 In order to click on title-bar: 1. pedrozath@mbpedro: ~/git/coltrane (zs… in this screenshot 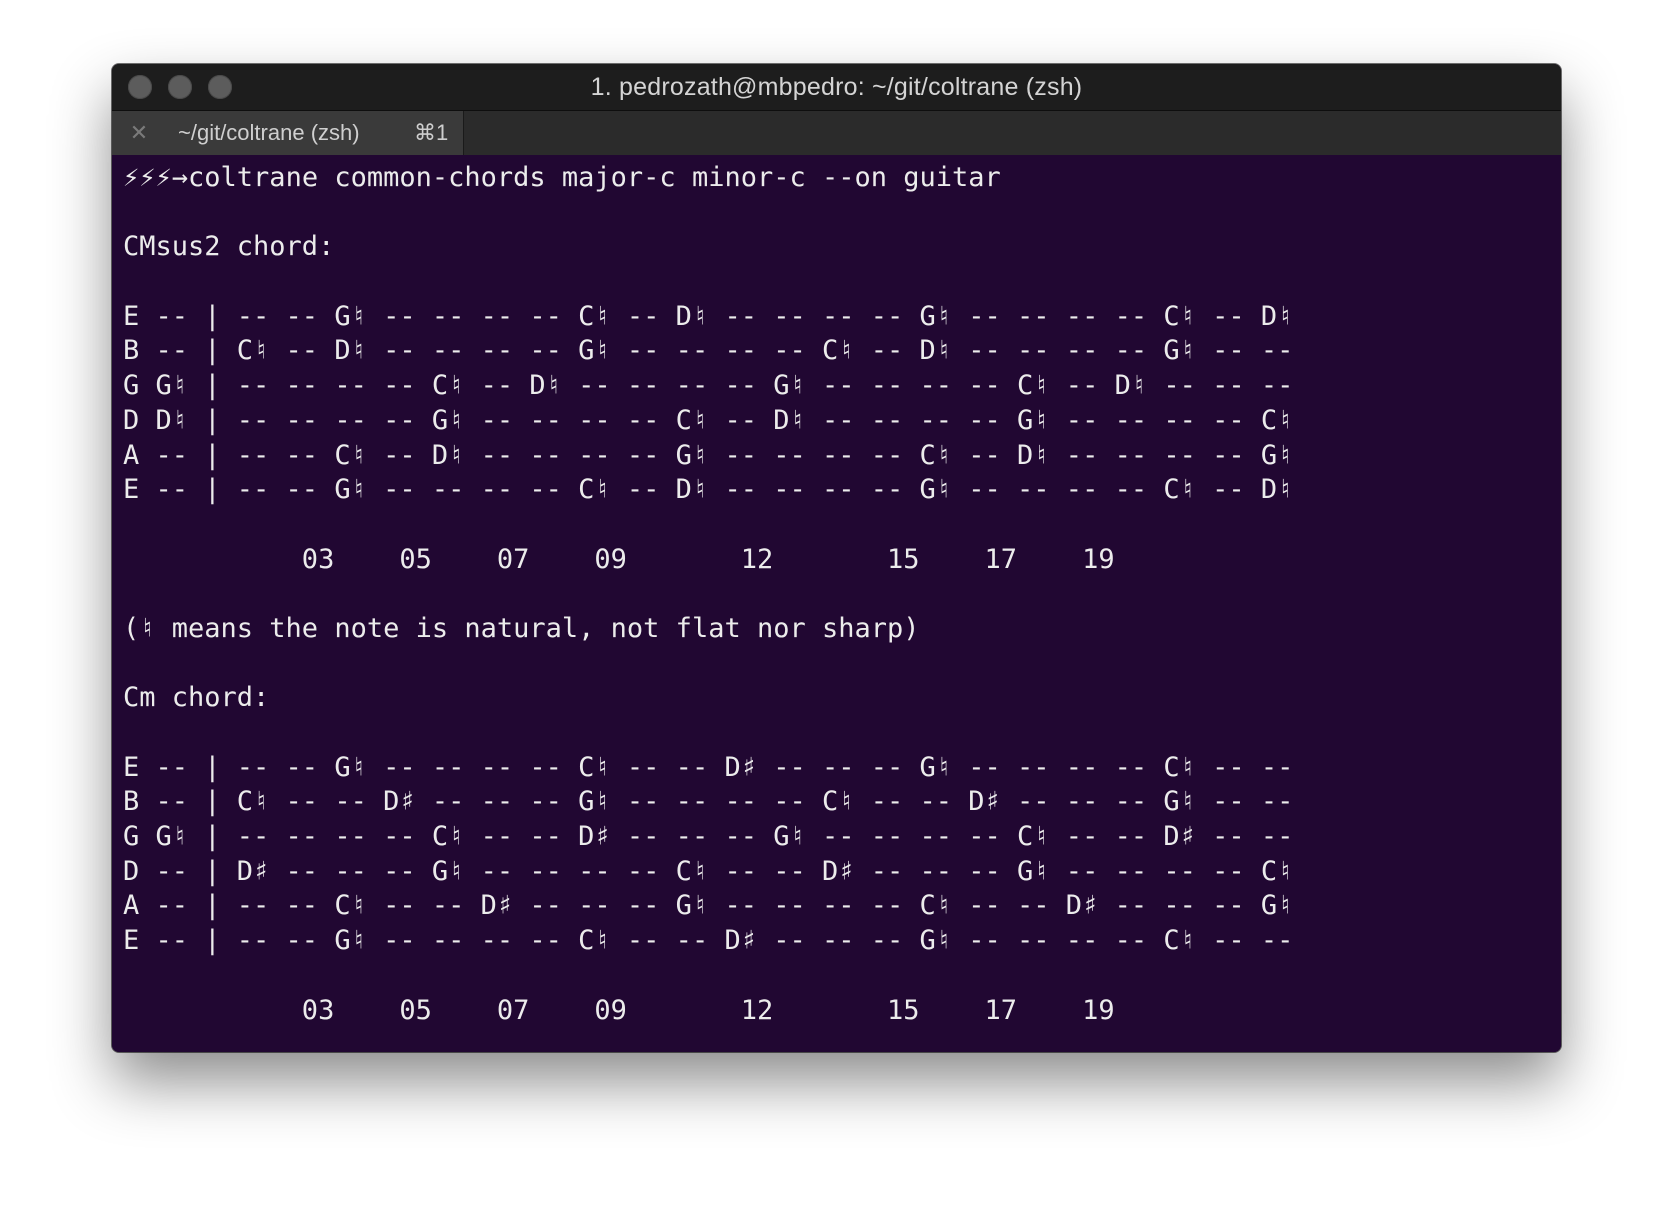, I will do `click(836, 87)`.